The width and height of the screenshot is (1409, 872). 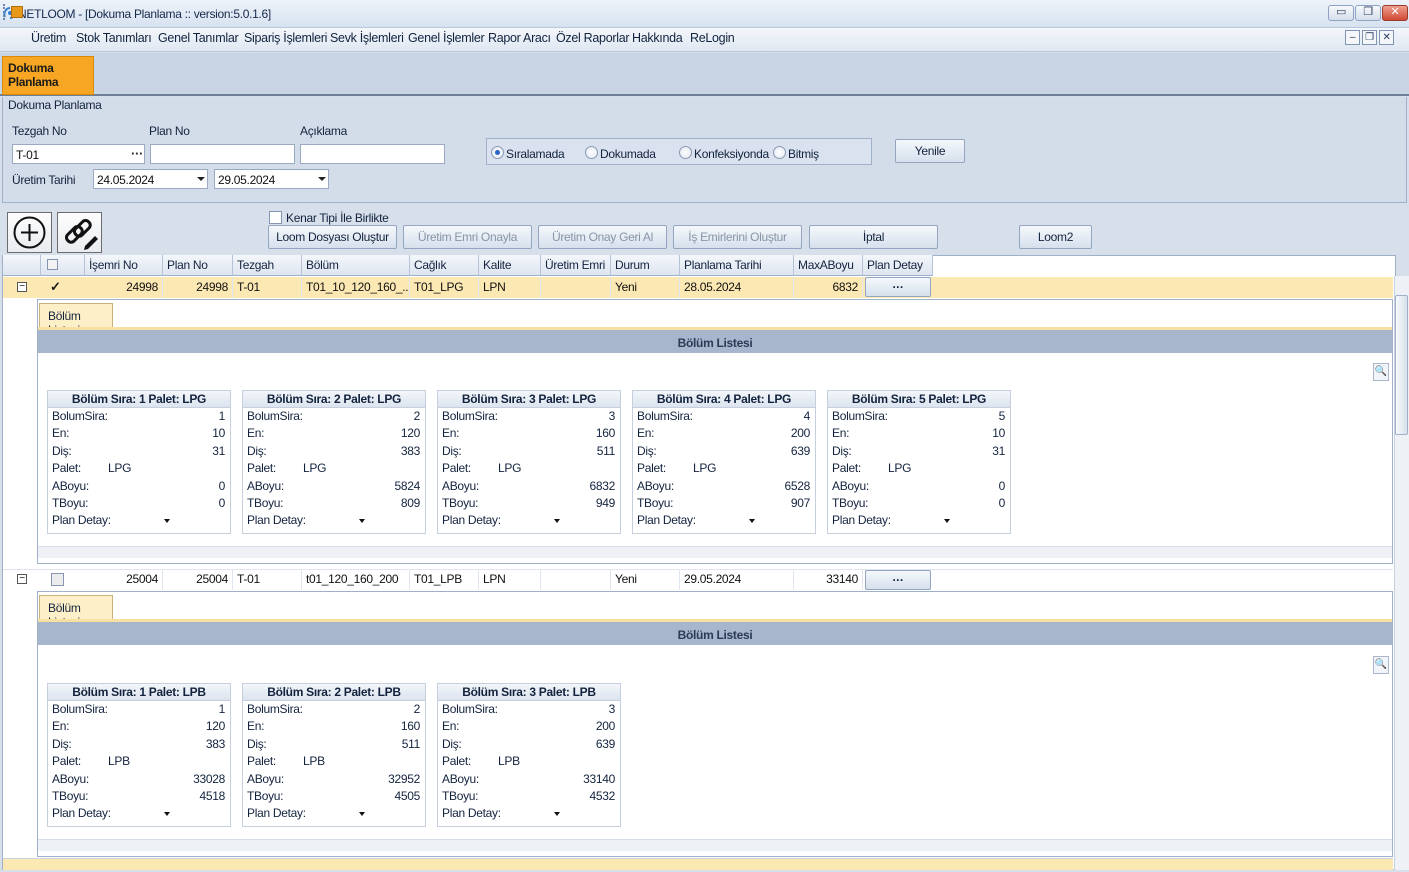 What do you see at coordinates (55, 287) in the screenshot?
I see `row-checkbox-checked: ✓` at bounding box center [55, 287].